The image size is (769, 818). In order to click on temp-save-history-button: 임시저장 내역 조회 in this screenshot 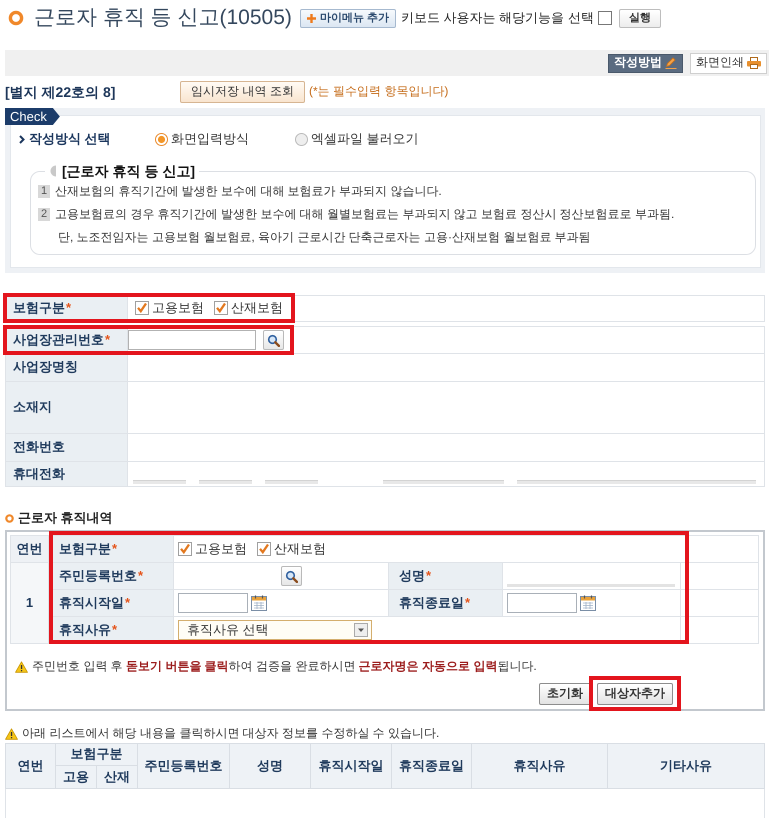, I will do `click(242, 92)`.